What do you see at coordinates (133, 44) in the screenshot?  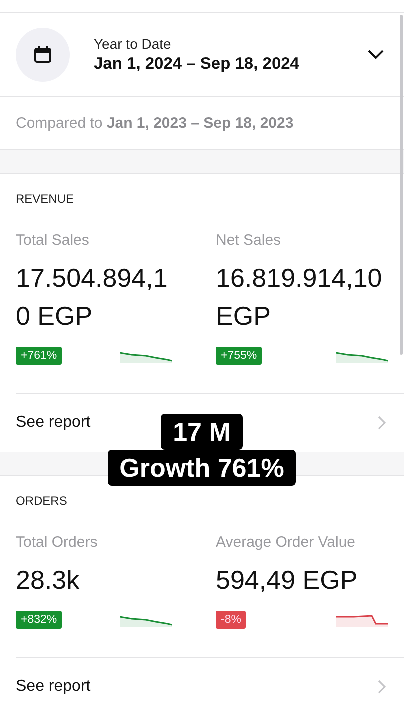 I see `period-label: Year to Date` at bounding box center [133, 44].